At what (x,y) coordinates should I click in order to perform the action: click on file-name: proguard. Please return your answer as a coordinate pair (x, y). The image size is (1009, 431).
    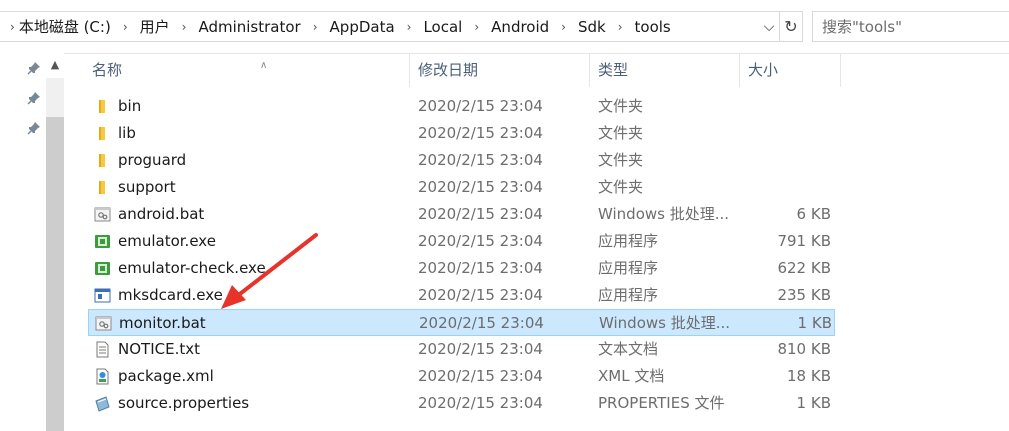
    Looking at the image, I should click on (152, 160).